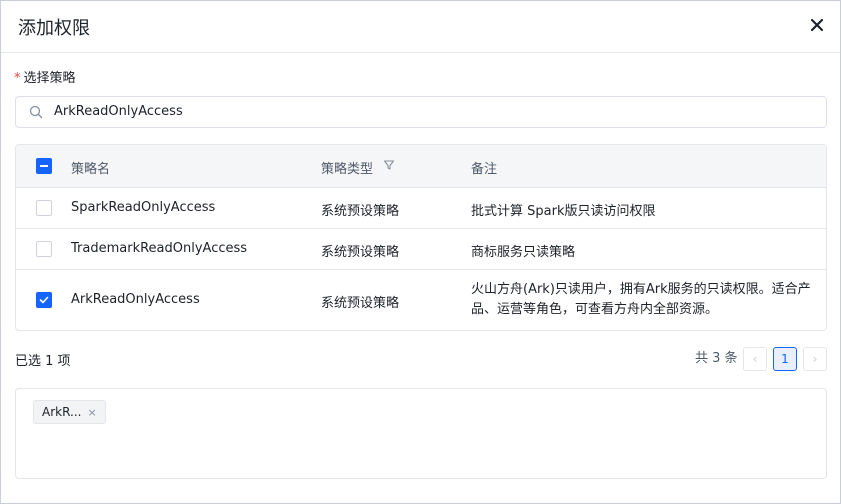 Image resolution: width=841 pixels, height=504 pixels. What do you see at coordinates (54, 28) in the screenshot?
I see `dialog-title: 添加权限` at bounding box center [54, 28].